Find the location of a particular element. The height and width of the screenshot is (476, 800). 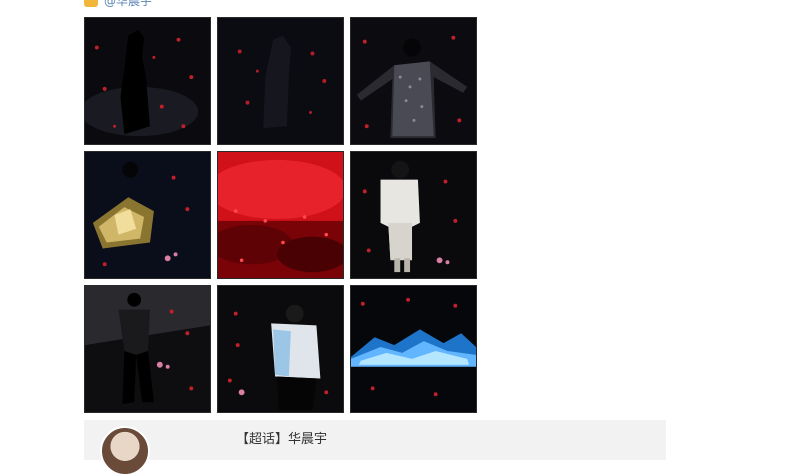

repost-title: 【超话】华晨宇 is located at coordinates (281, 437).